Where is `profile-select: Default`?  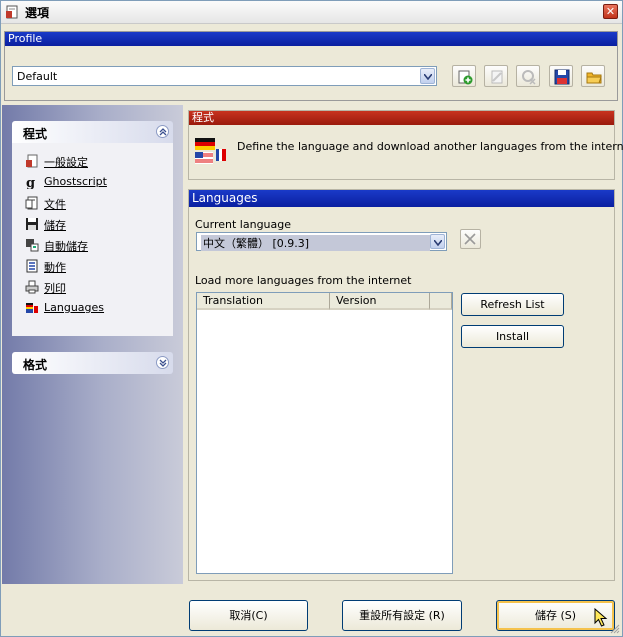 profile-select: Default is located at coordinates (224, 76).